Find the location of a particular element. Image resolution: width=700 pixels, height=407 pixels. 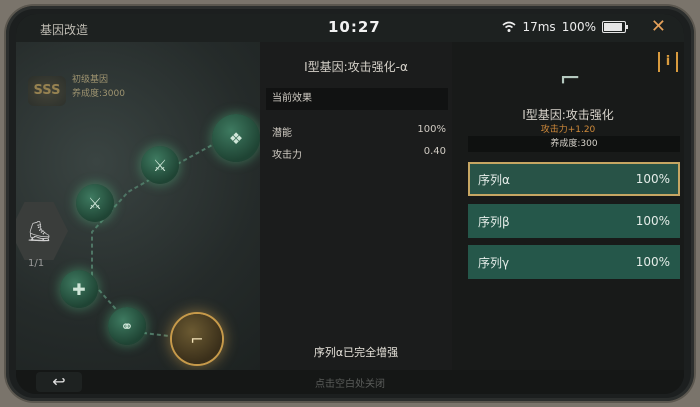

stat-value: 100% is located at coordinates (431, 129).